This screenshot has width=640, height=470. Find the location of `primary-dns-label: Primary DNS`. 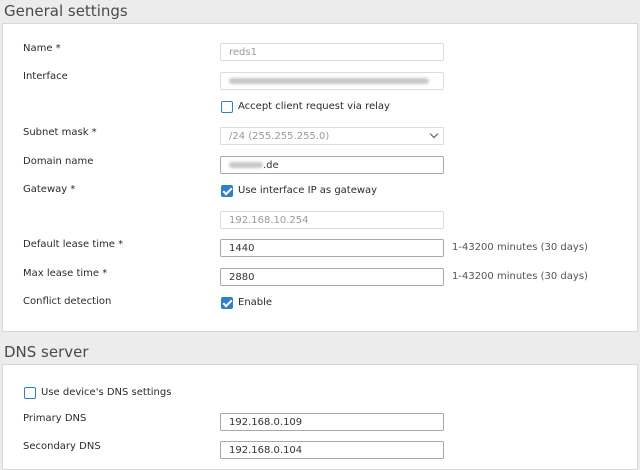

primary-dns-label: Primary DNS is located at coordinates (55, 418).